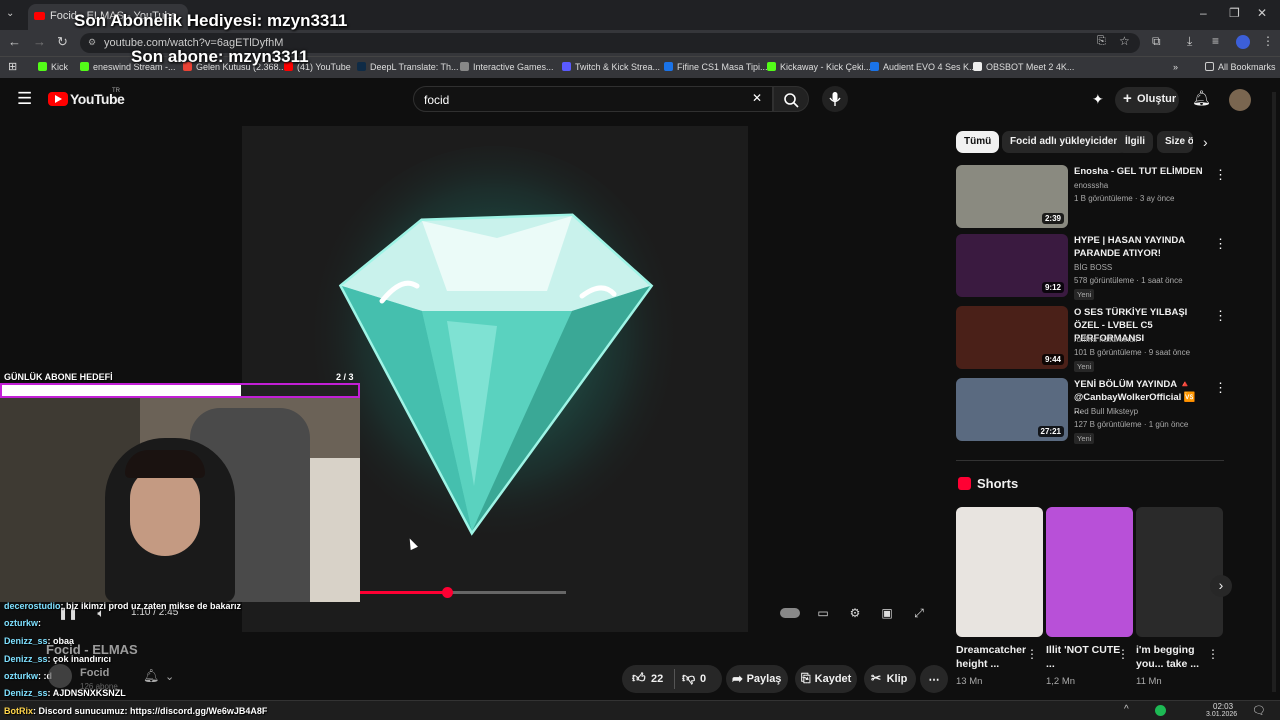 Image resolution: width=1280 pixels, height=720 pixels. What do you see at coordinates (58, 377) in the screenshot?
I see `sub-goal-label: GÜNLÜK ABONE HEDEFİ` at bounding box center [58, 377].